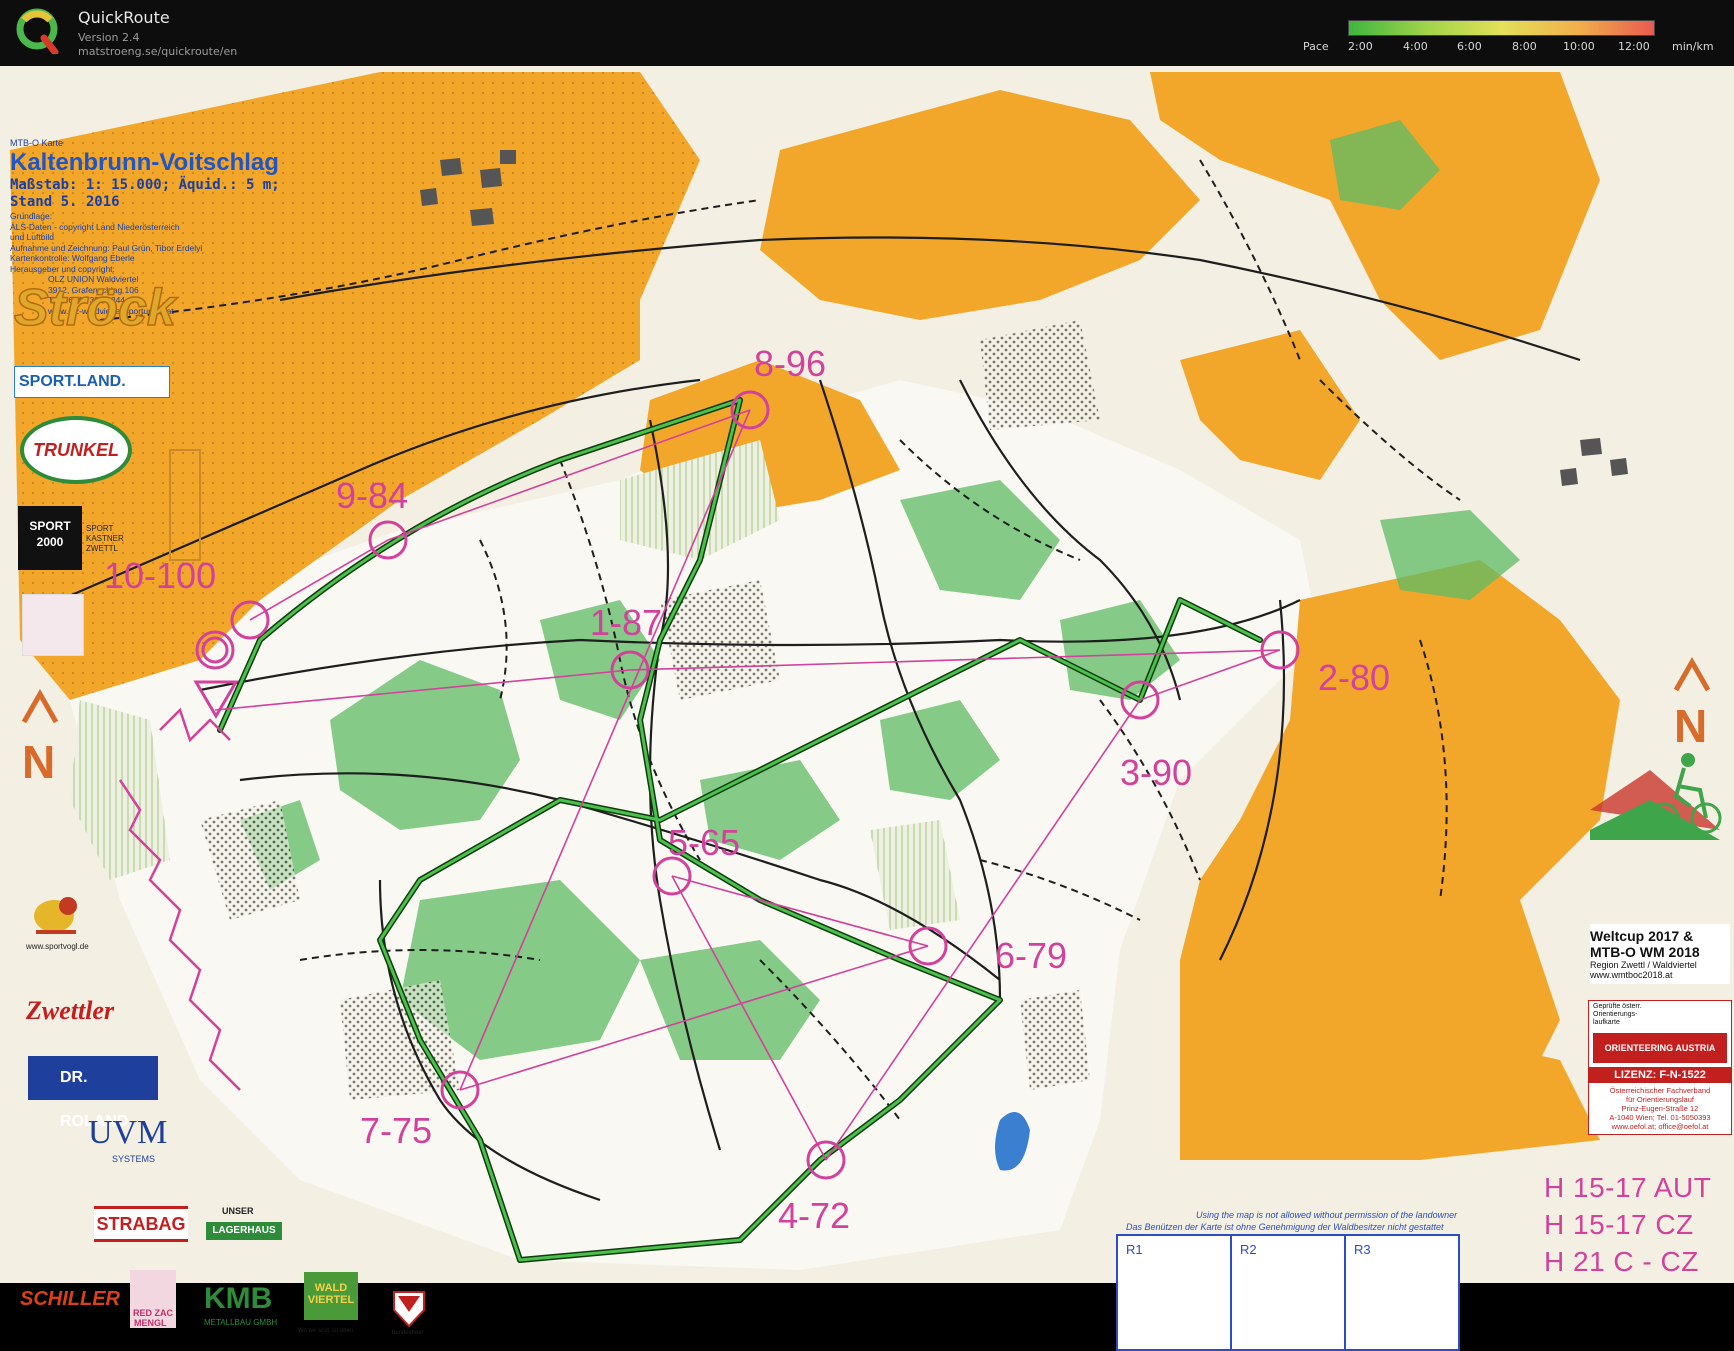 This screenshot has height=1351, width=1734. I want to click on map-info-line: Kartenkontrolle: Wolfgang Eberle, so click(72, 258).